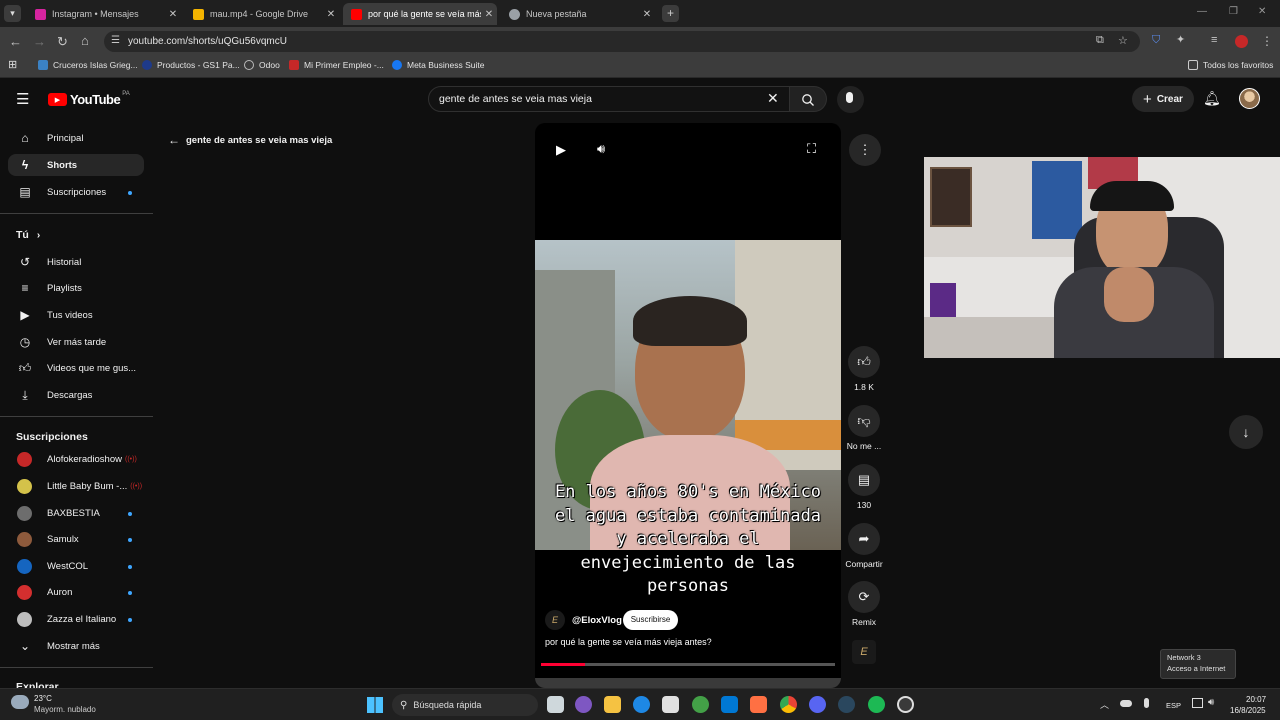 This screenshot has height=720, width=1280. Describe the element at coordinates (62, 41) in the screenshot. I see `reload-icon: ↻` at that location.